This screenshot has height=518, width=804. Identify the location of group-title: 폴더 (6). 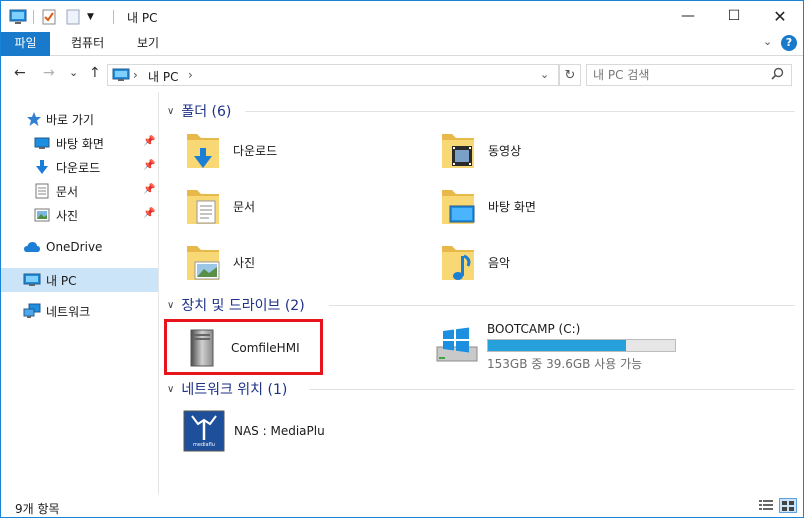
(206, 112).